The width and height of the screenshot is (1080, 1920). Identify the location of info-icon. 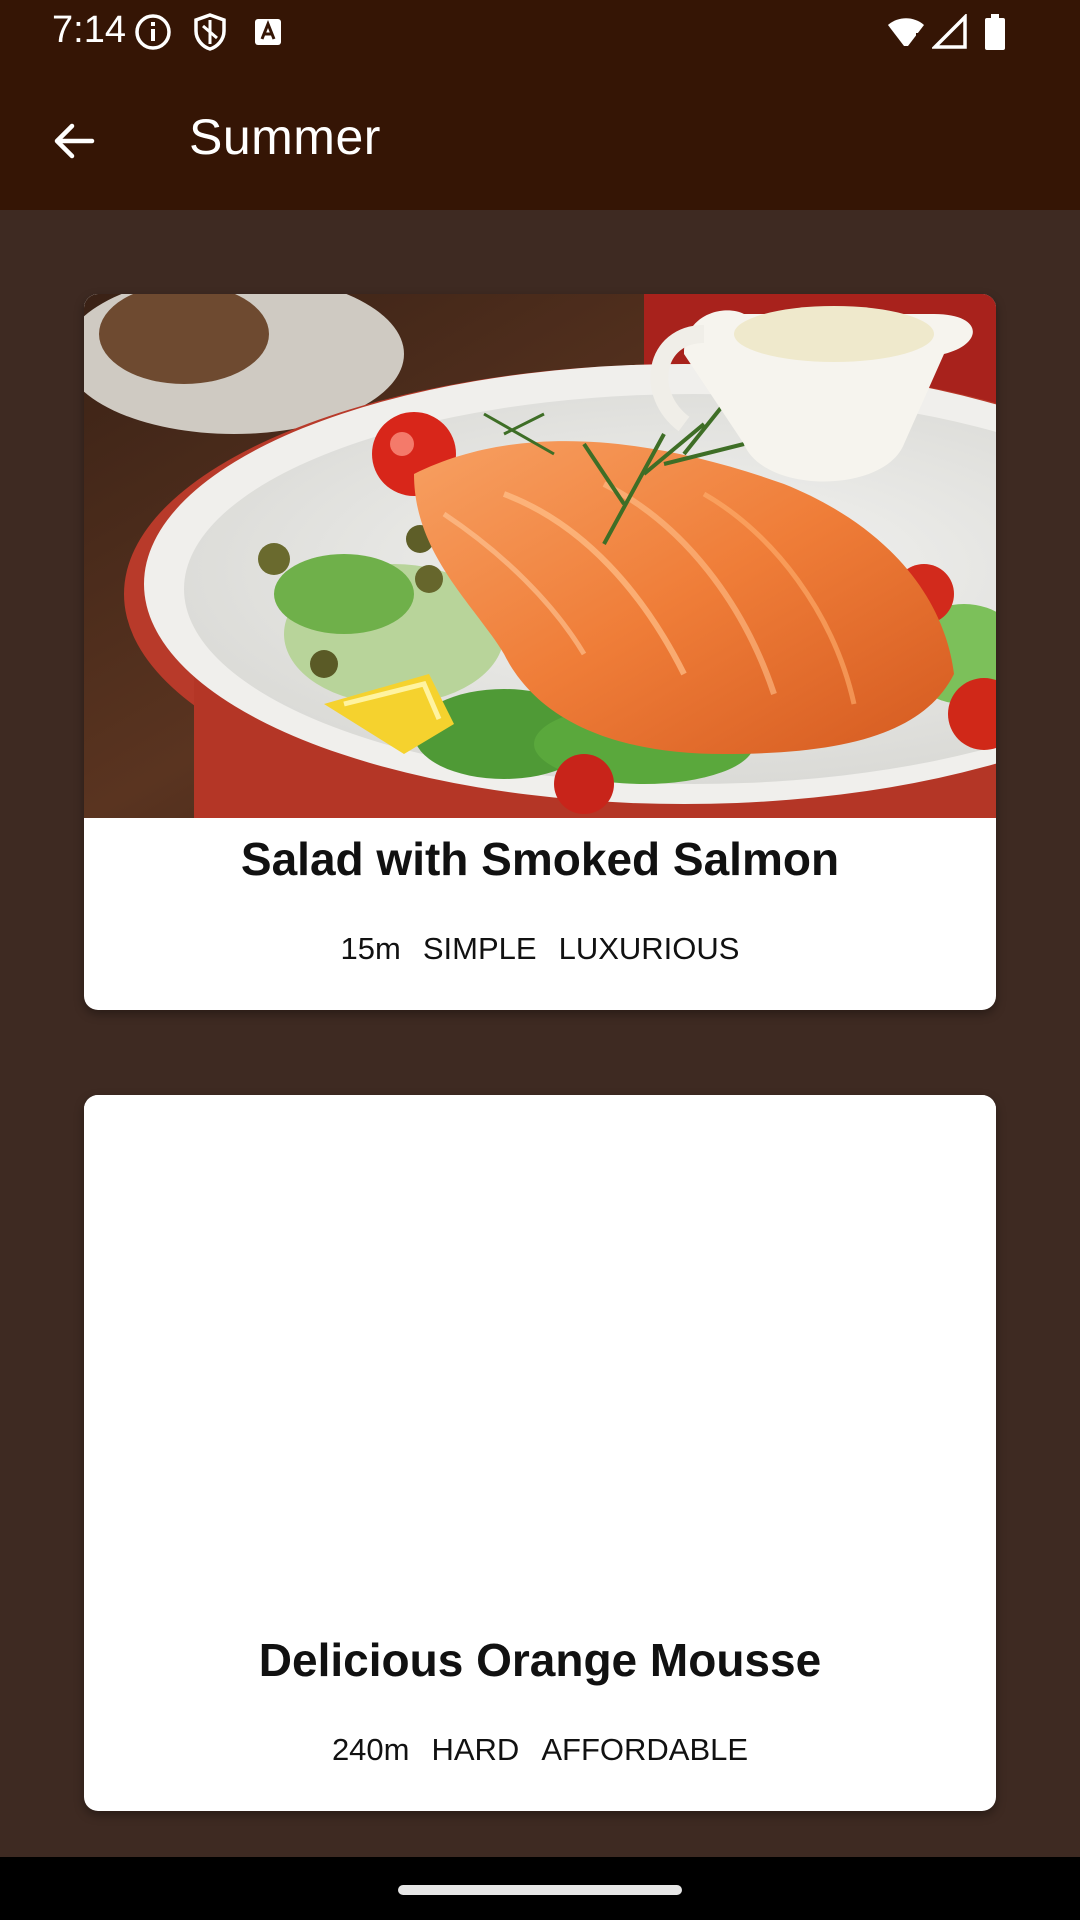
(153, 32).